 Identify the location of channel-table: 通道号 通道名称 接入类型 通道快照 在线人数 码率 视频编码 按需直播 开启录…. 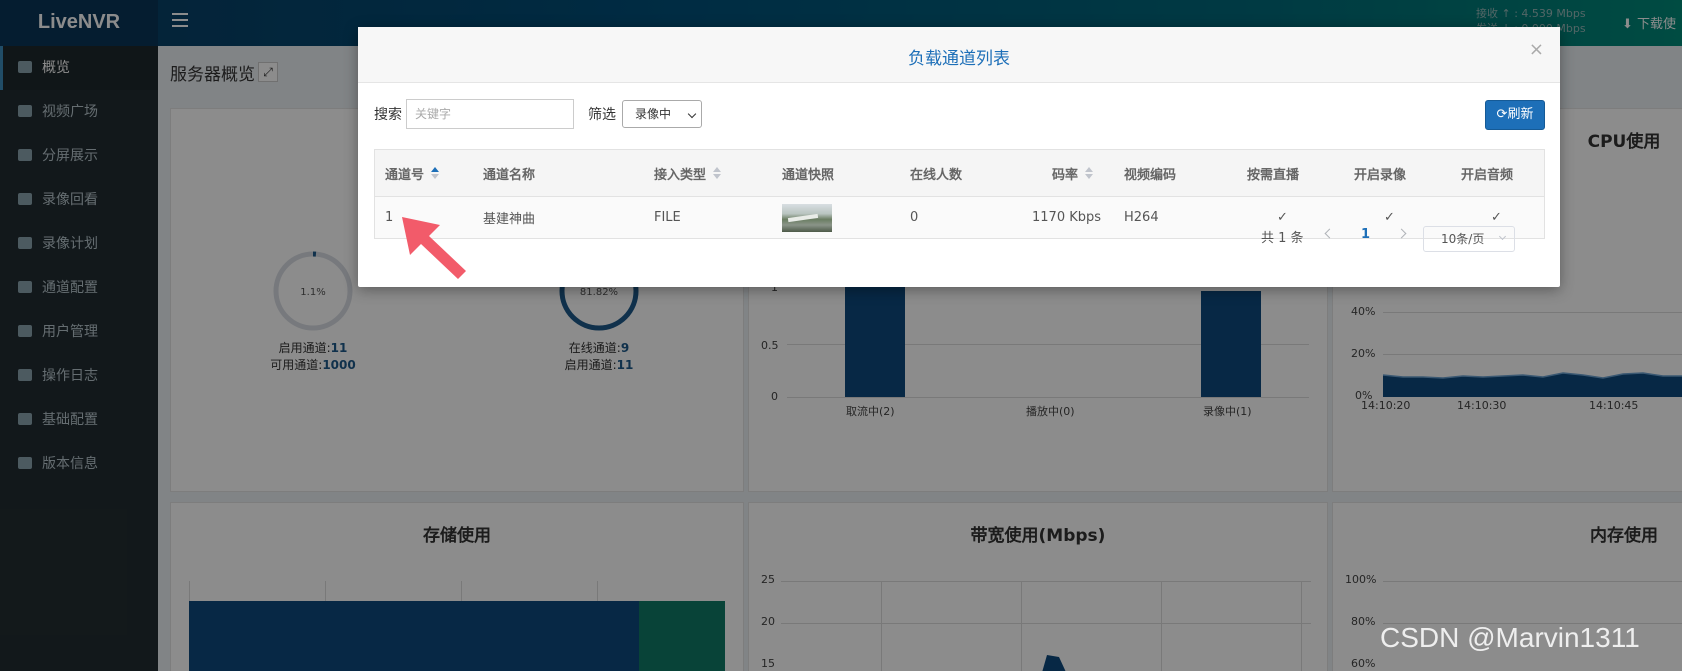
(959, 194).